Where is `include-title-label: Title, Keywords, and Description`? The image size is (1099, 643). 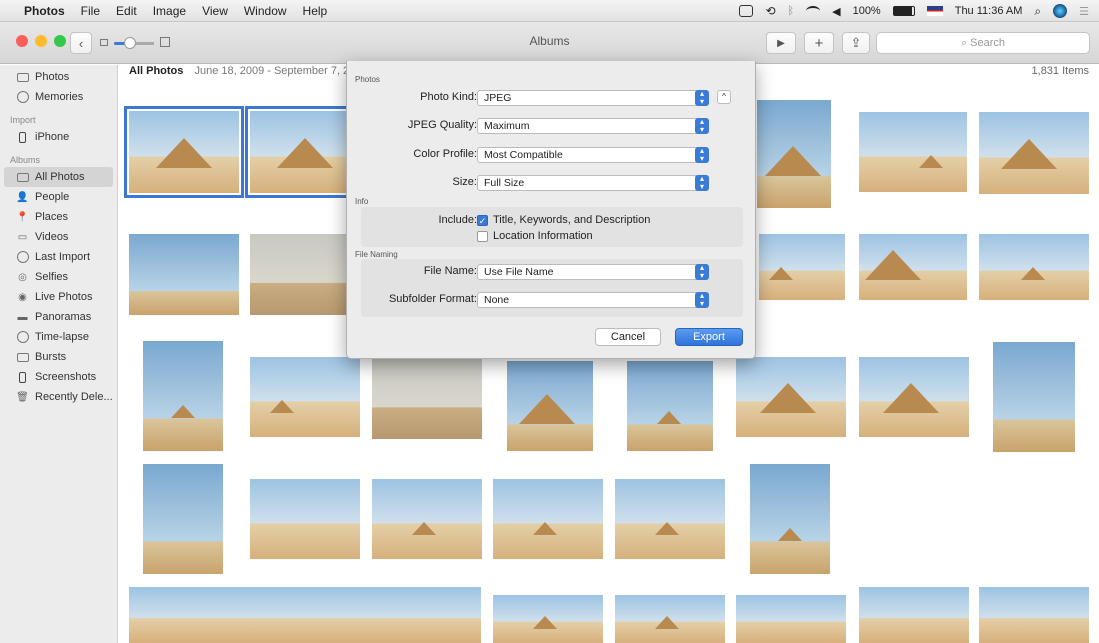
include-title-label: Title, Keywords, and Description is located at coordinates (572, 220).